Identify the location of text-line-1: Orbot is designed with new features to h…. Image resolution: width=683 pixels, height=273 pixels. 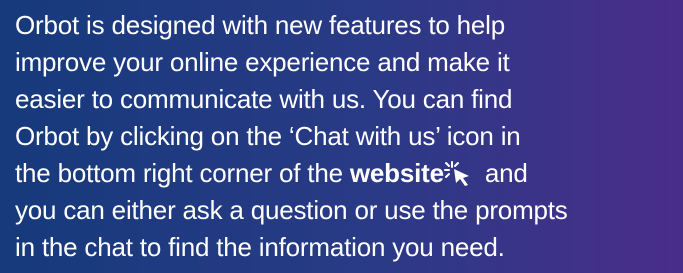
(260, 25).